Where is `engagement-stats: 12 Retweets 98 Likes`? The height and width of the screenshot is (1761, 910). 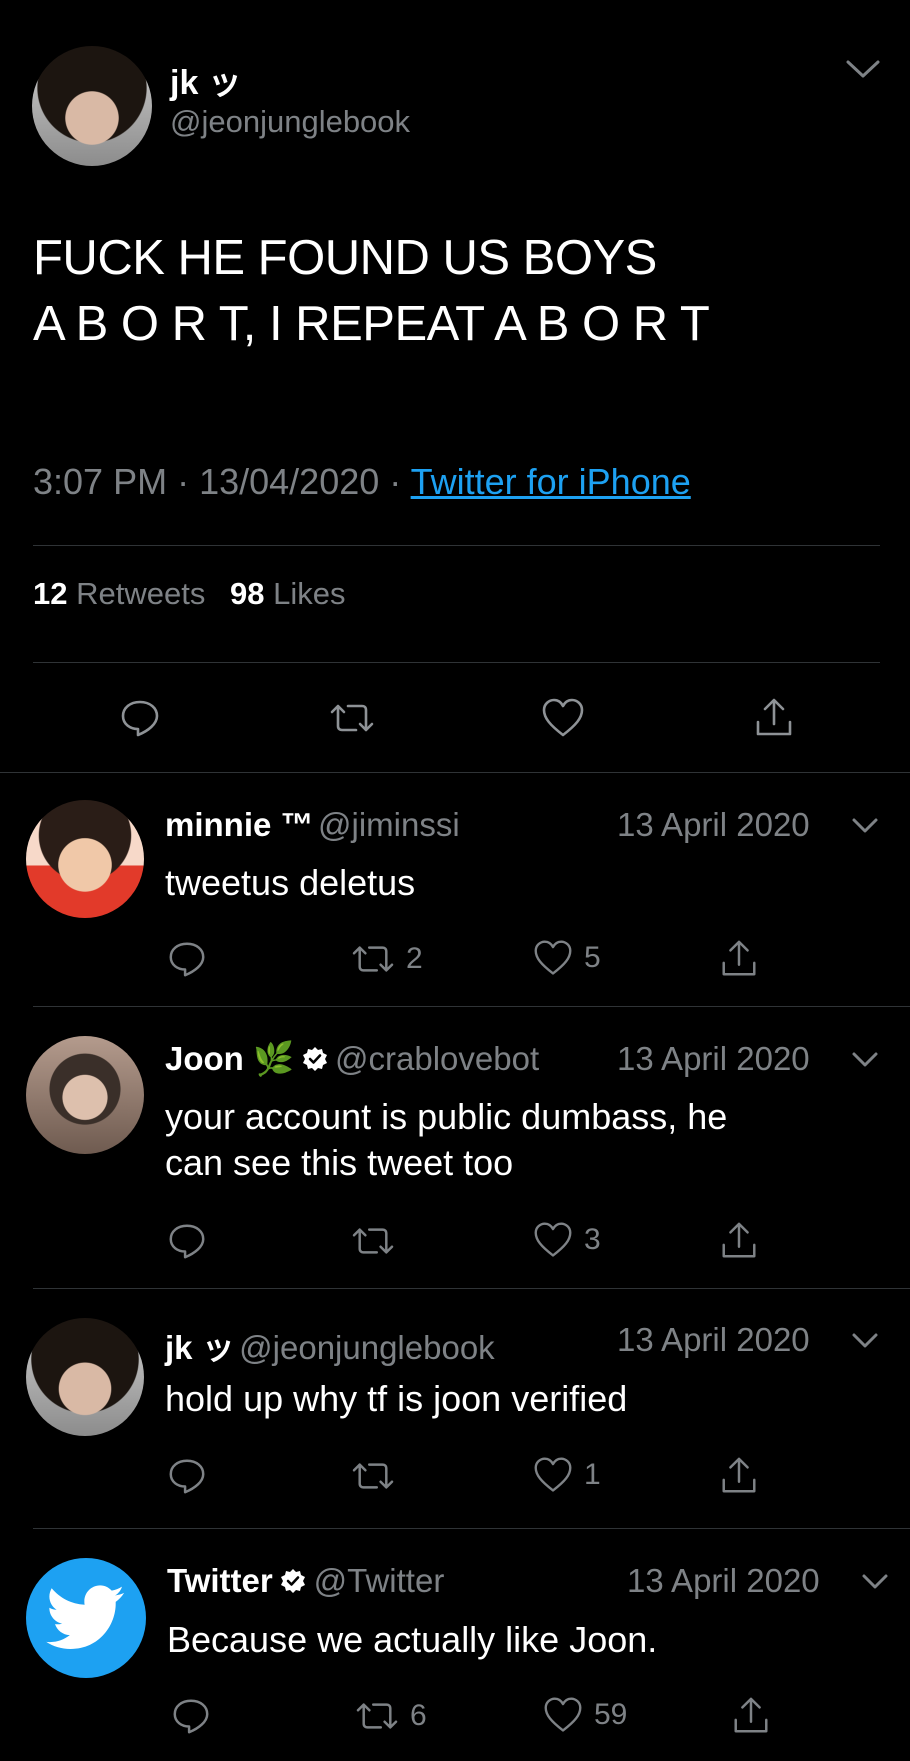
engagement-stats: 12 Retweets 98 Likes is located at coordinates (189, 594).